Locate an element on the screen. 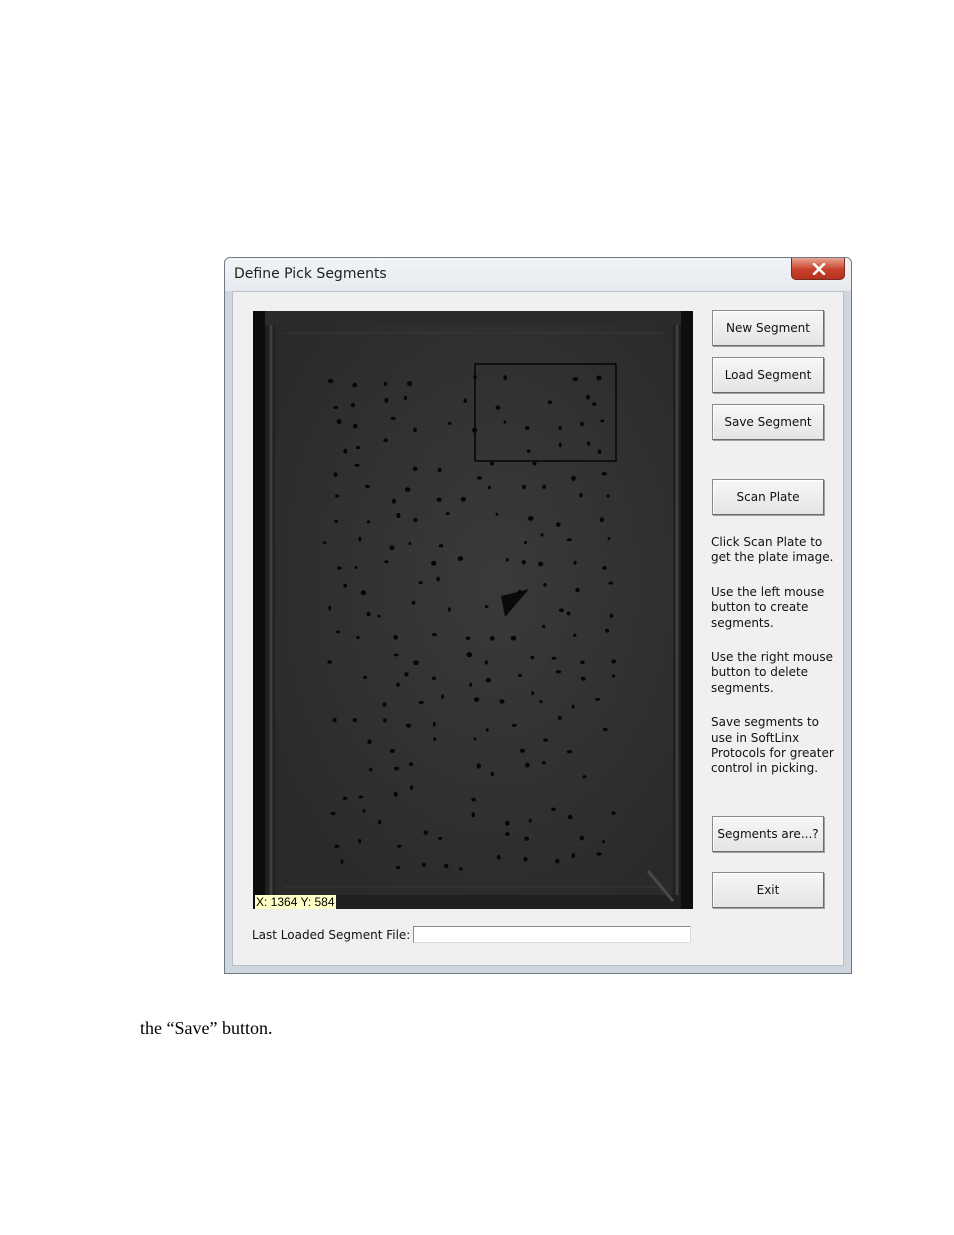 The height and width of the screenshot is (1235, 954). title-bar: Define Pick Segments is located at coordinates (538, 274).